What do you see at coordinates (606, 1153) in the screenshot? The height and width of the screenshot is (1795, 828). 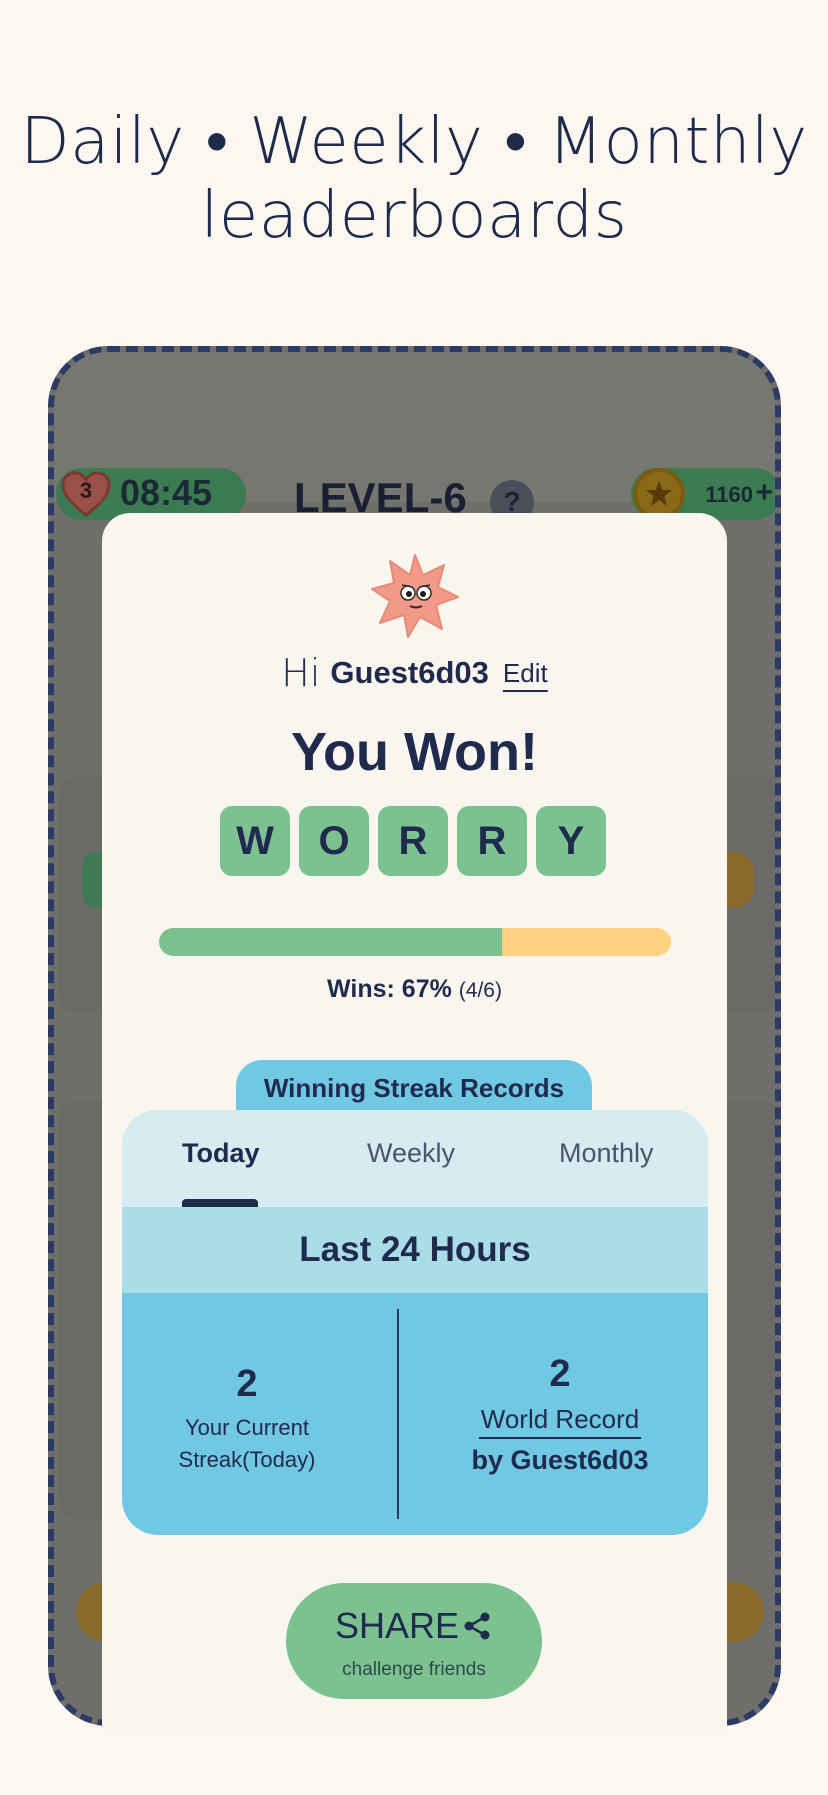 I see `tab-monthly: Monthly` at bounding box center [606, 1153].